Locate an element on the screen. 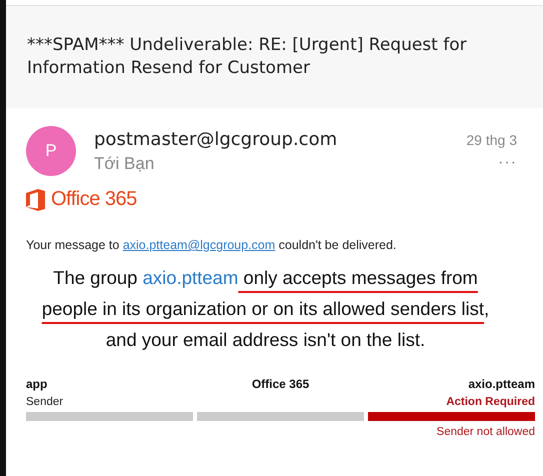  delivery-notice: Your message to axio.ptteam@lgcgroup.com couldn't be delivered. is located at coordinates (211, 244).